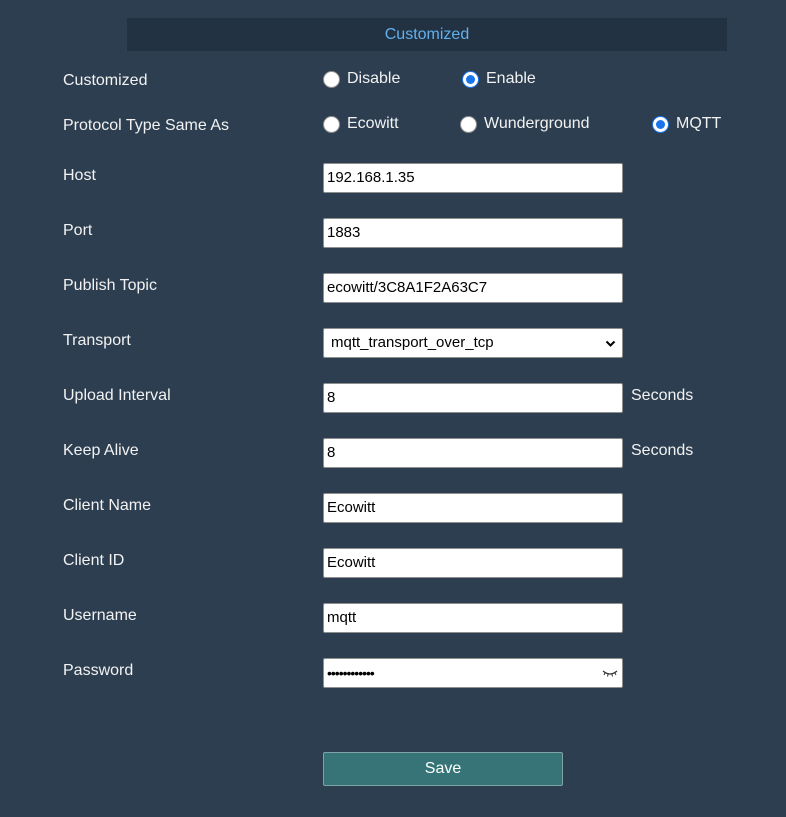  Describe the element at coordinates (473, 288) in the screenshot. I see `publish-topic-input: ecowitt/3C8A1F2A63C7` at that location.